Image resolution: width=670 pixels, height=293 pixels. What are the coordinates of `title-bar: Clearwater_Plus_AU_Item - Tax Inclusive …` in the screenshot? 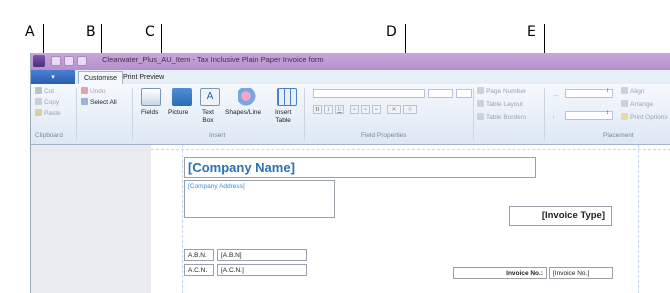 It's located at (350, 61).